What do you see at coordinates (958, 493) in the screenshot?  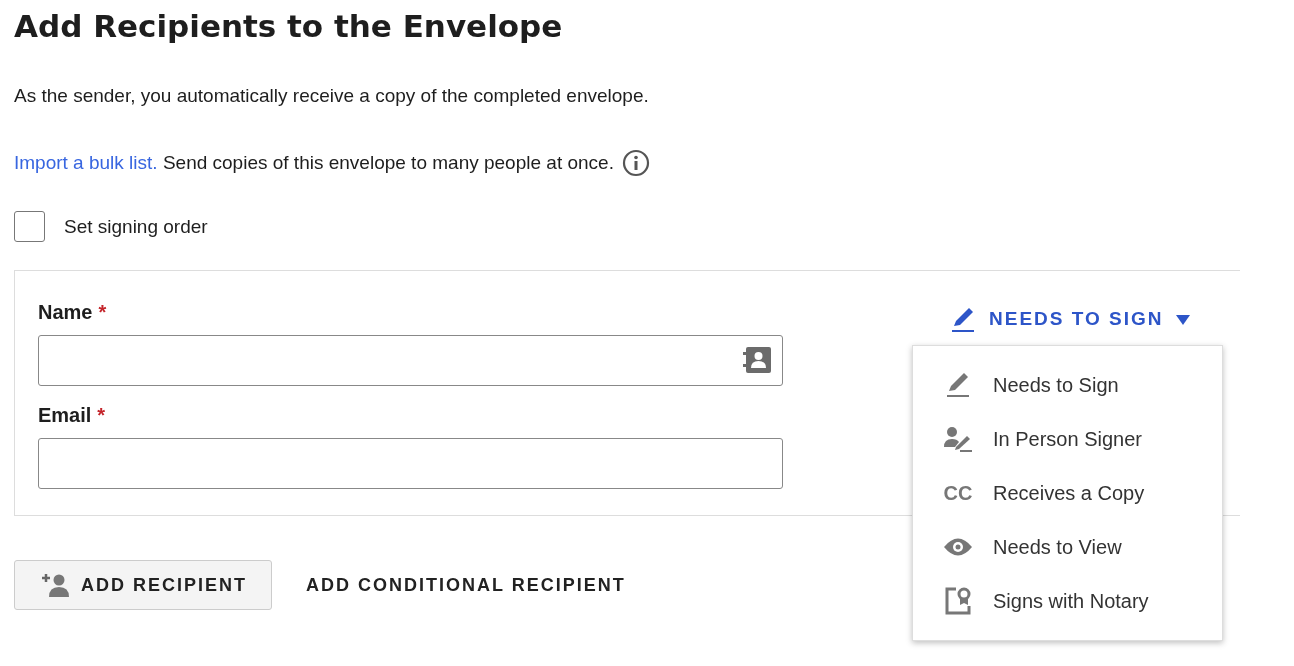 I see `cc-icon: CC` at bounding box center [958, 493].